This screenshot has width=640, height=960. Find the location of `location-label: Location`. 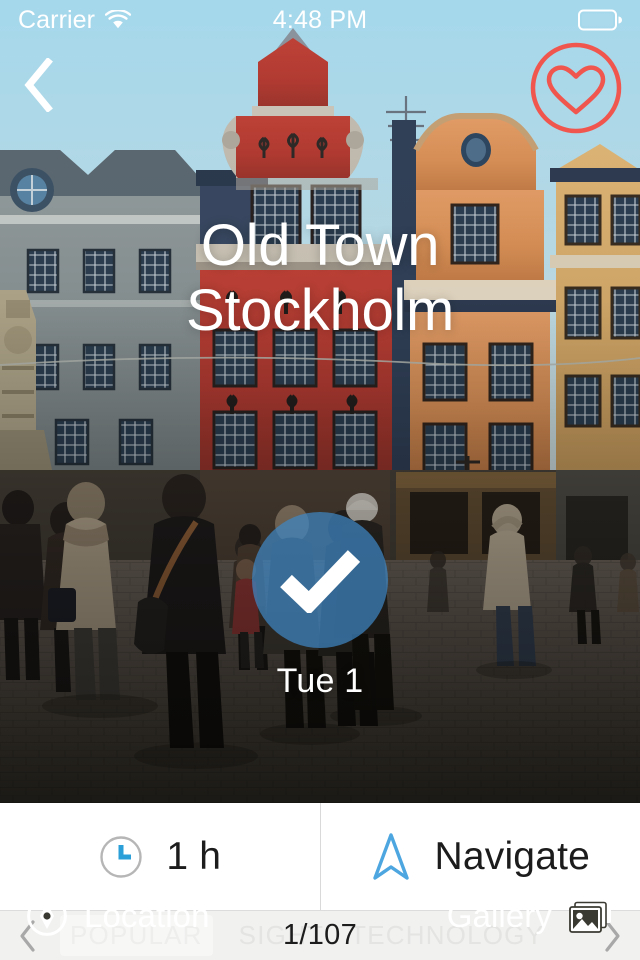

location-label: Location is located at coordinates (147, 915).